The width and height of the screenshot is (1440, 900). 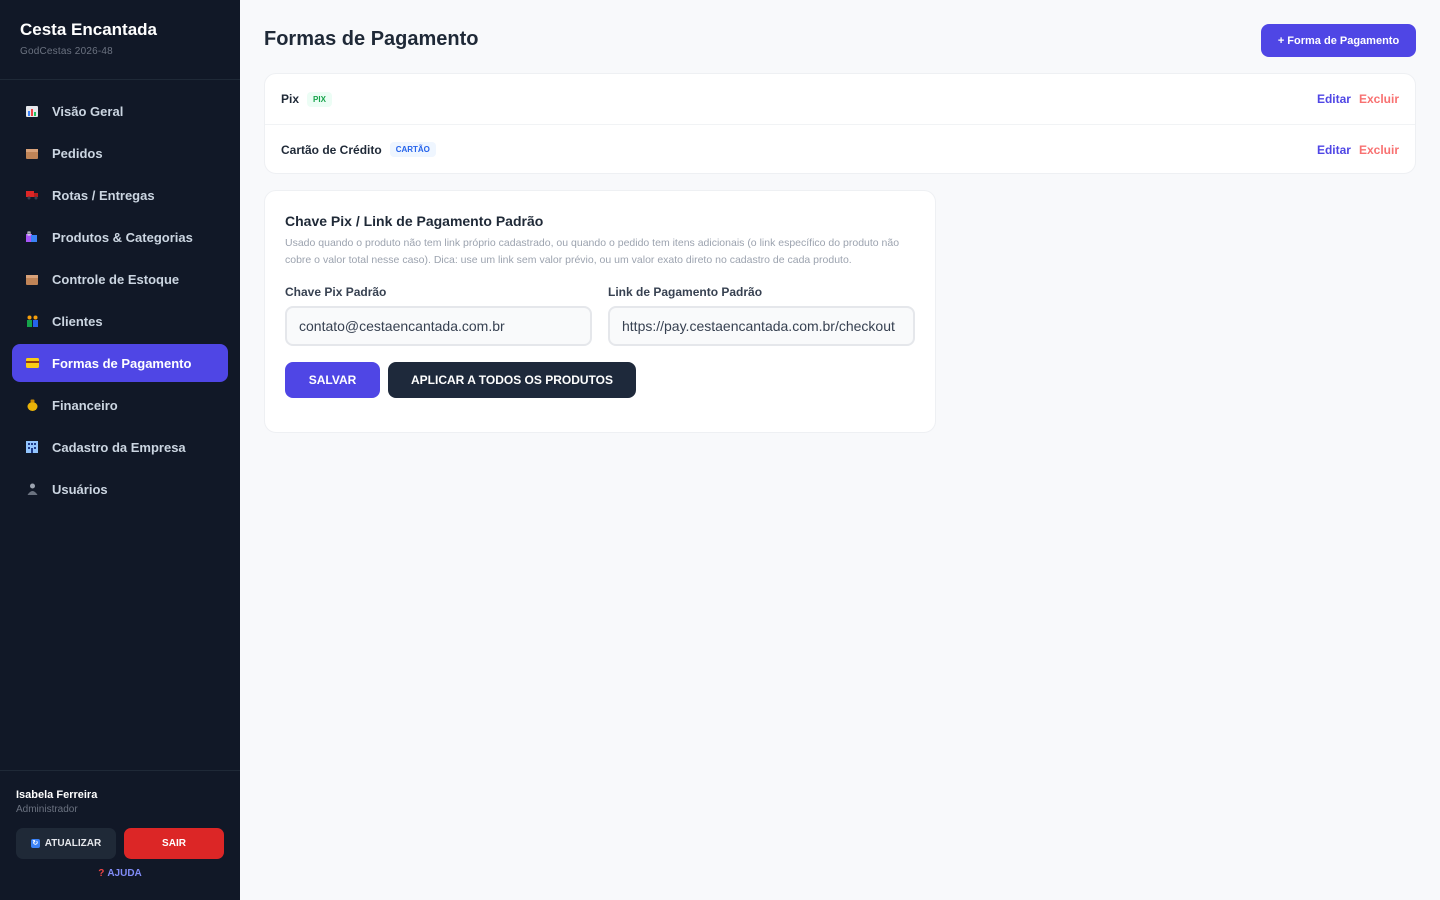 What do you see at coordinates (319, 99) in the screenshot?
I see `method-type-badge: PIX` at bounding box center [319, 99].